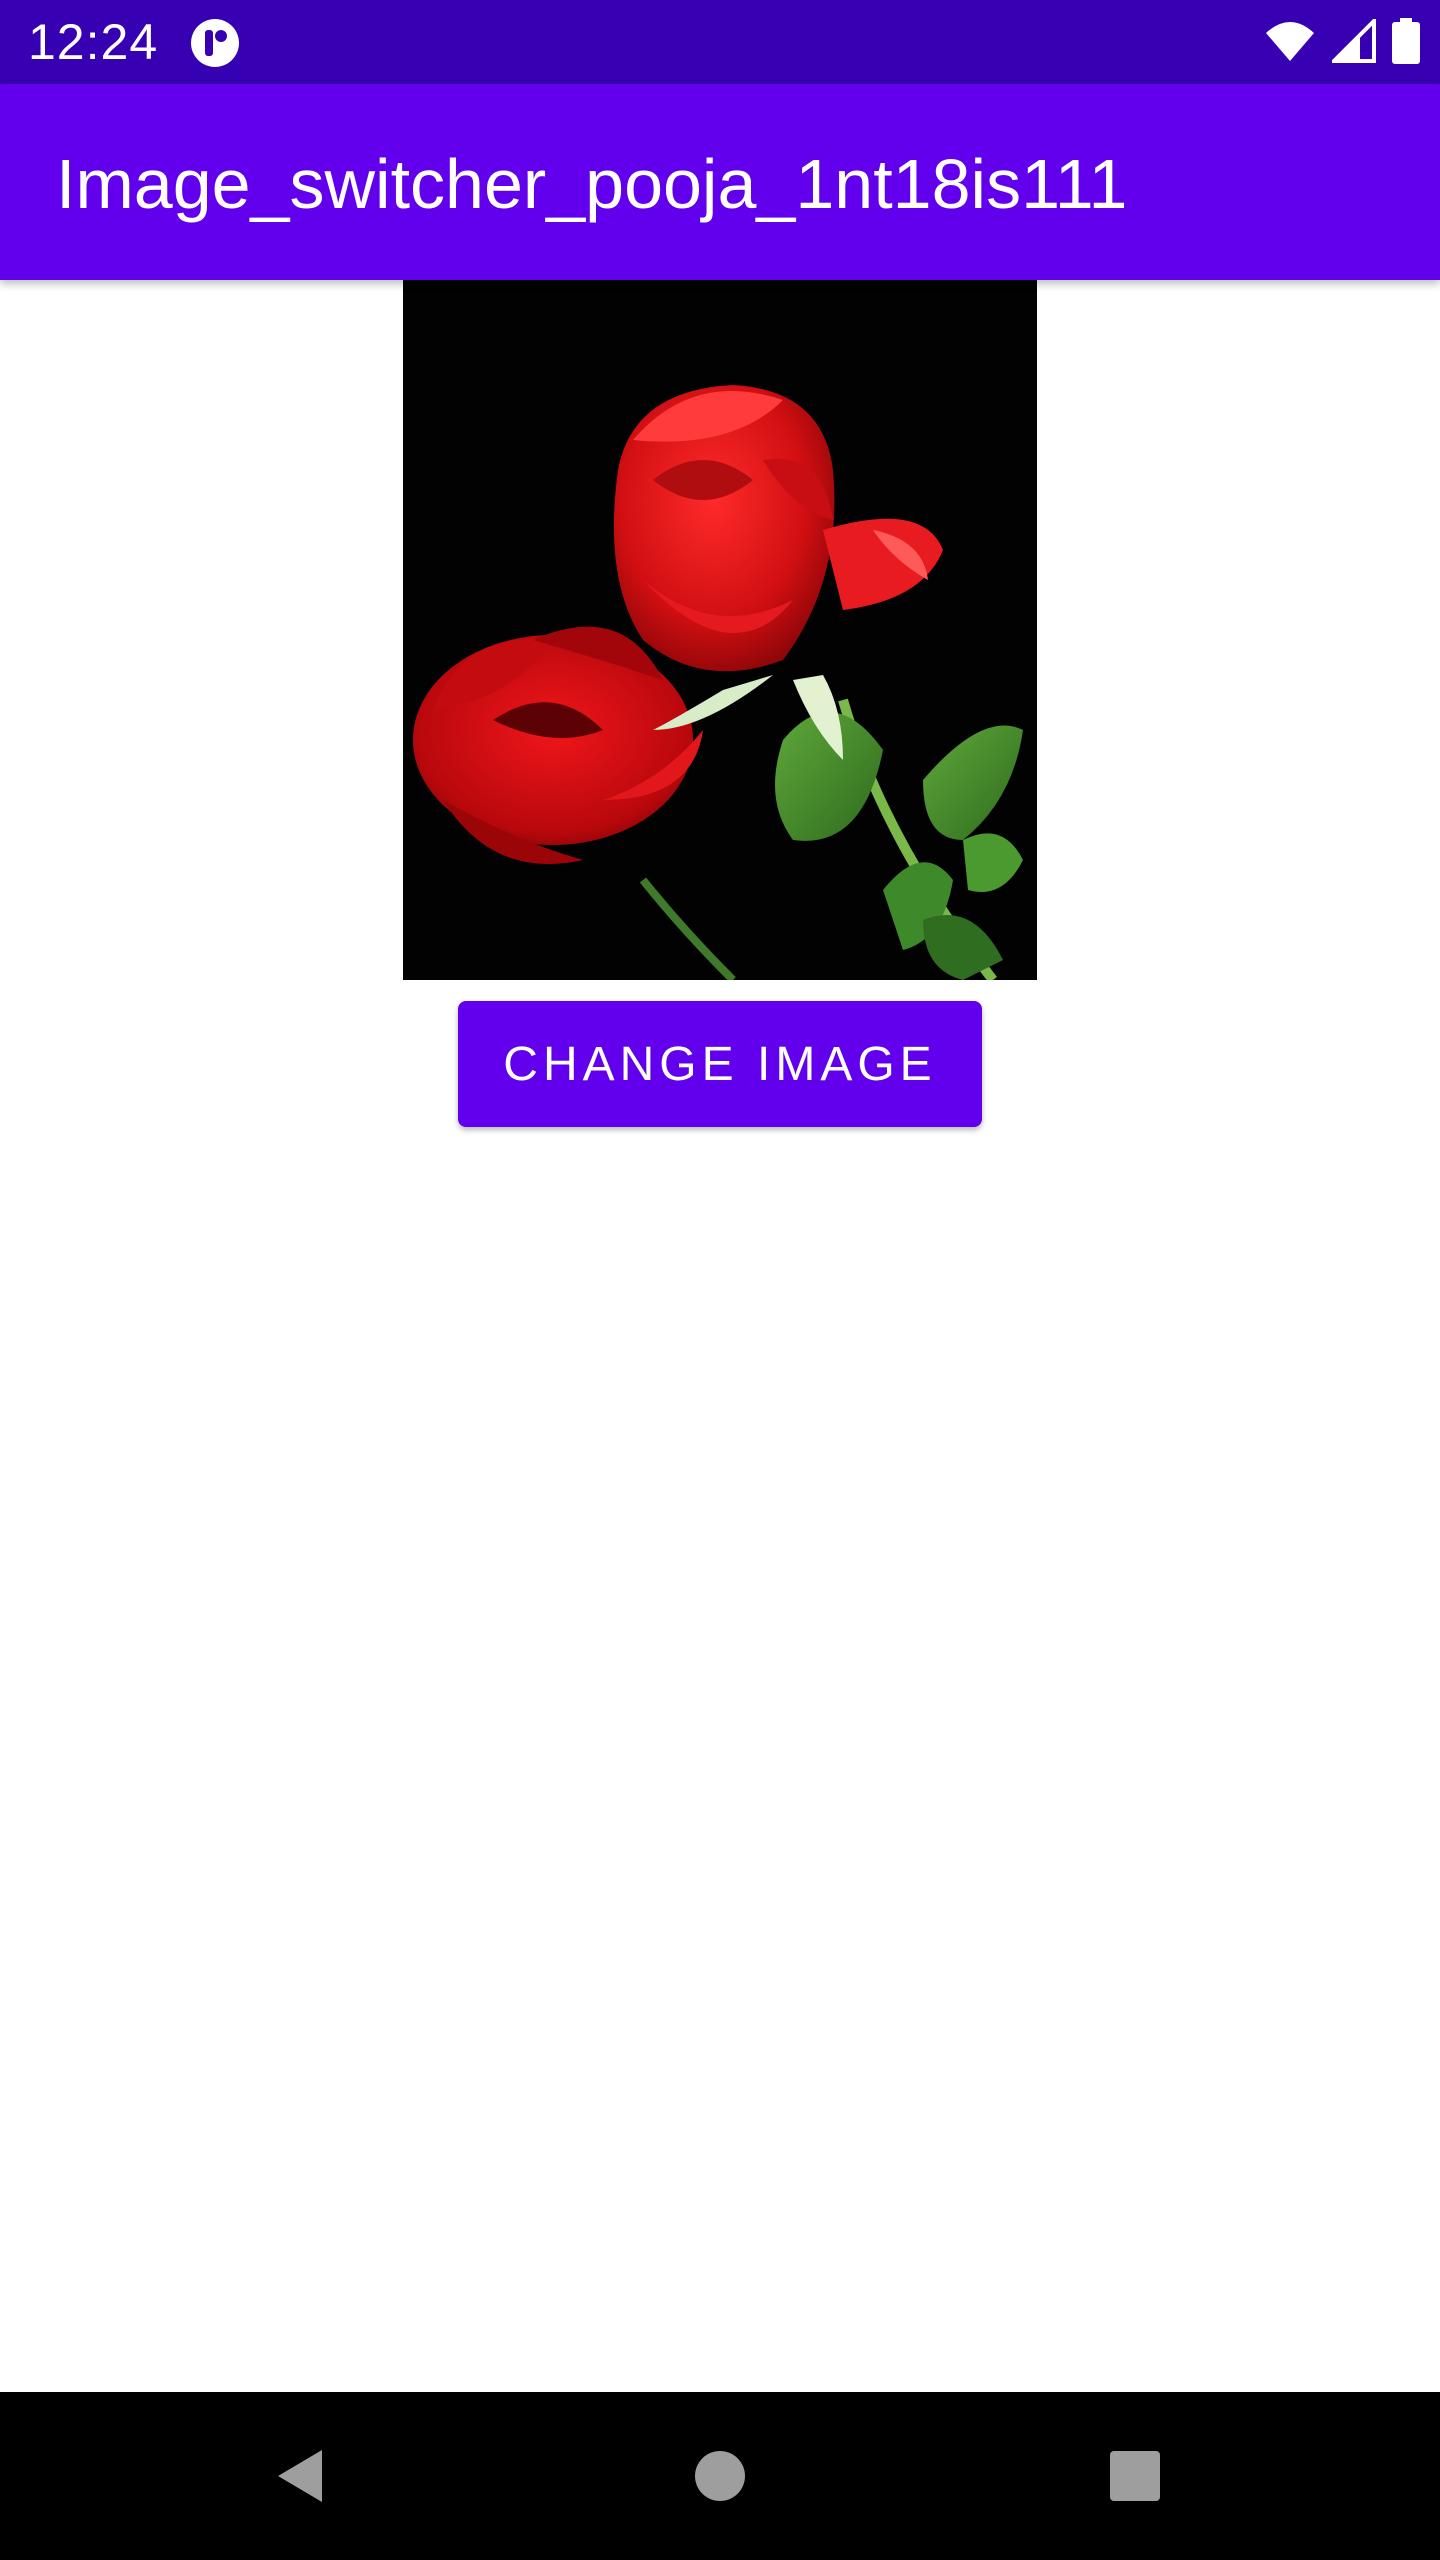 The width and height of the screenshot is (1440, 2560). What do you see at coordinates (592, 184) in the screenshot?
I see `app-title: Image_switcher_pooja_1nt18is111` at bounding box center [592, 184].